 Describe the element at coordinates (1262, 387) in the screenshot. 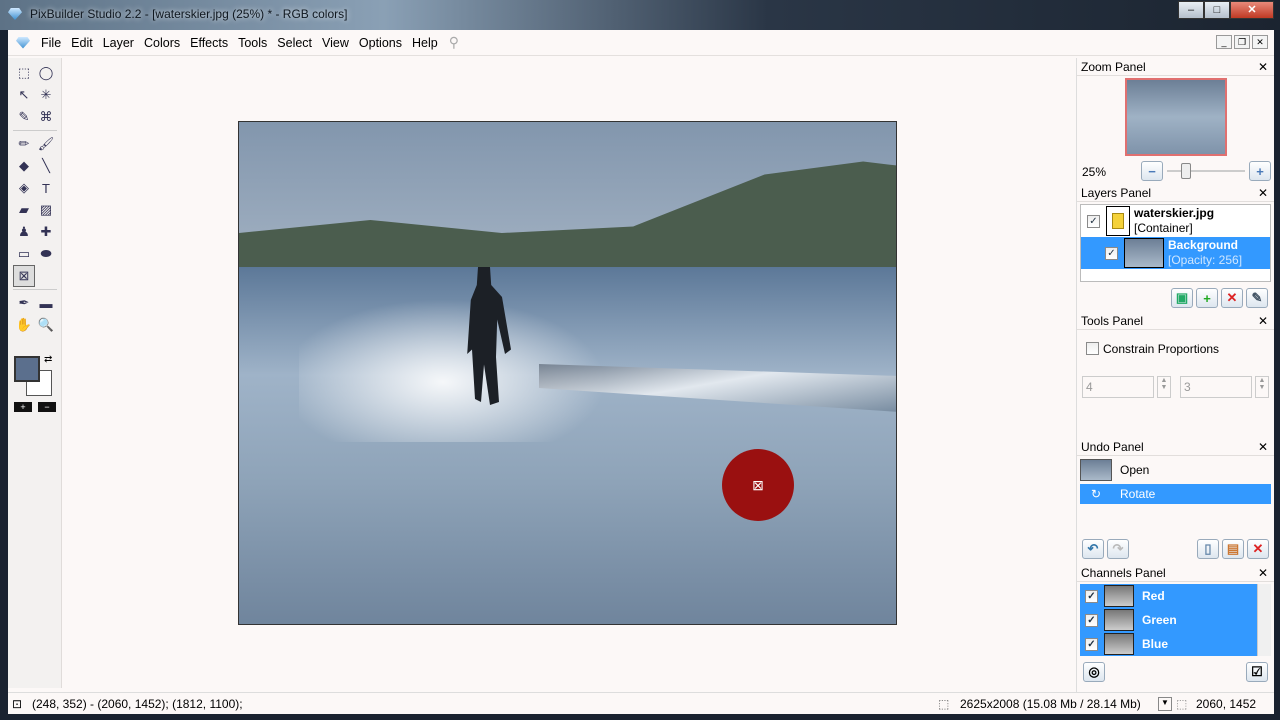

I see `height-stepper: ▲ ▼` at that location.